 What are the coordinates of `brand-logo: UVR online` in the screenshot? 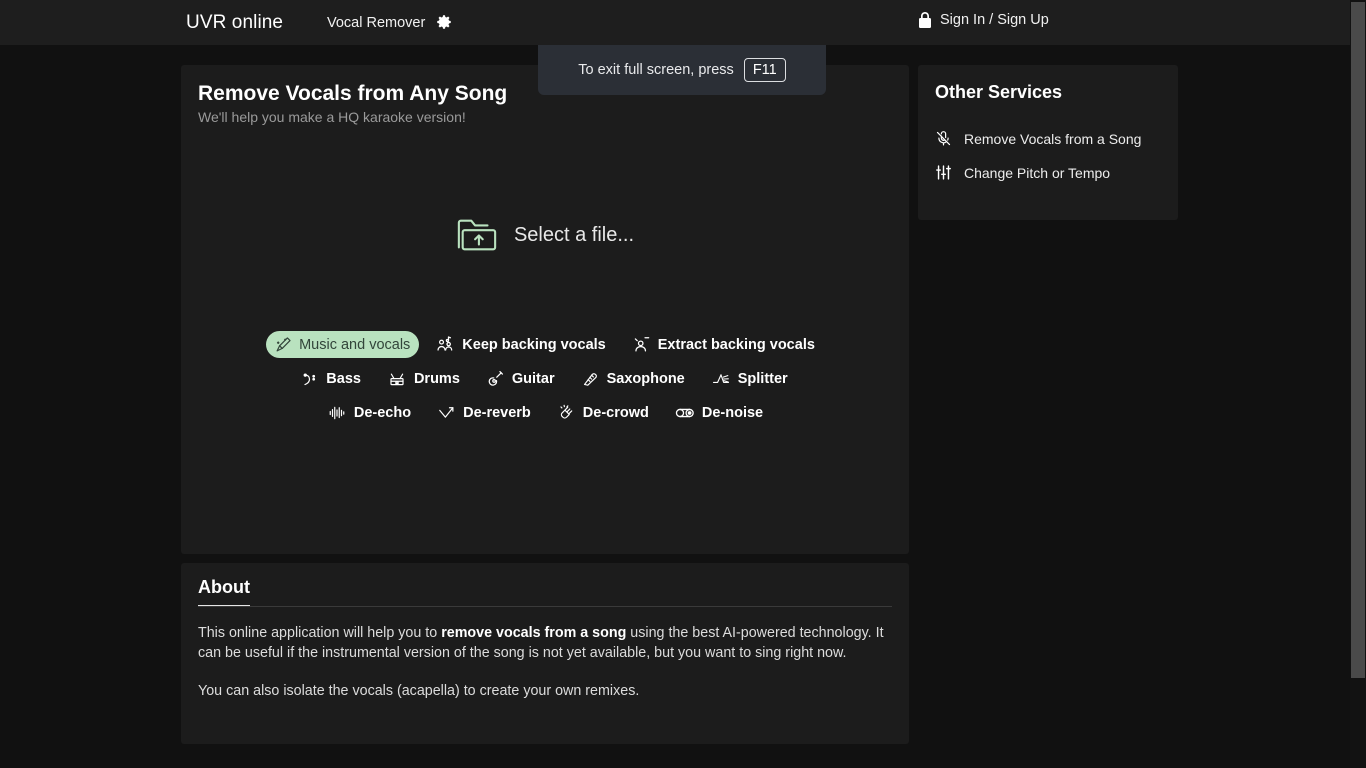 It's located at (234, 23).